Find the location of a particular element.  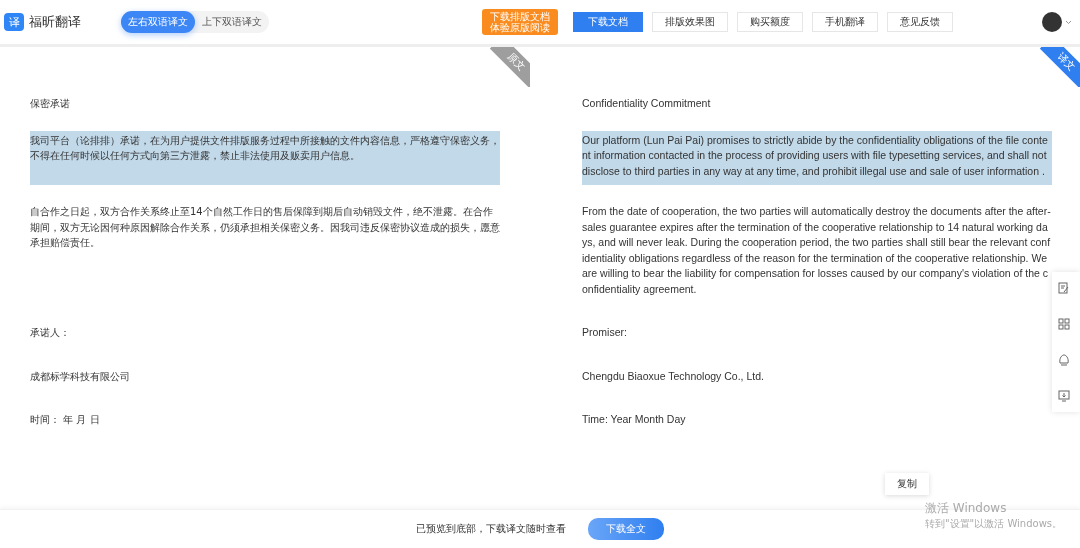

source-paragraph: 自合作之日起，双方合作关系终止至14个自然工作日的售后保障到期后自动销毁文件，绝不泄露。在合作期间，双方无论因何种原因解除合作关系，仍须承担相关保密义务。因我司违反保密协议造成的损失，愿意承担赔偿责任。 is located at coordinates (265, 227).